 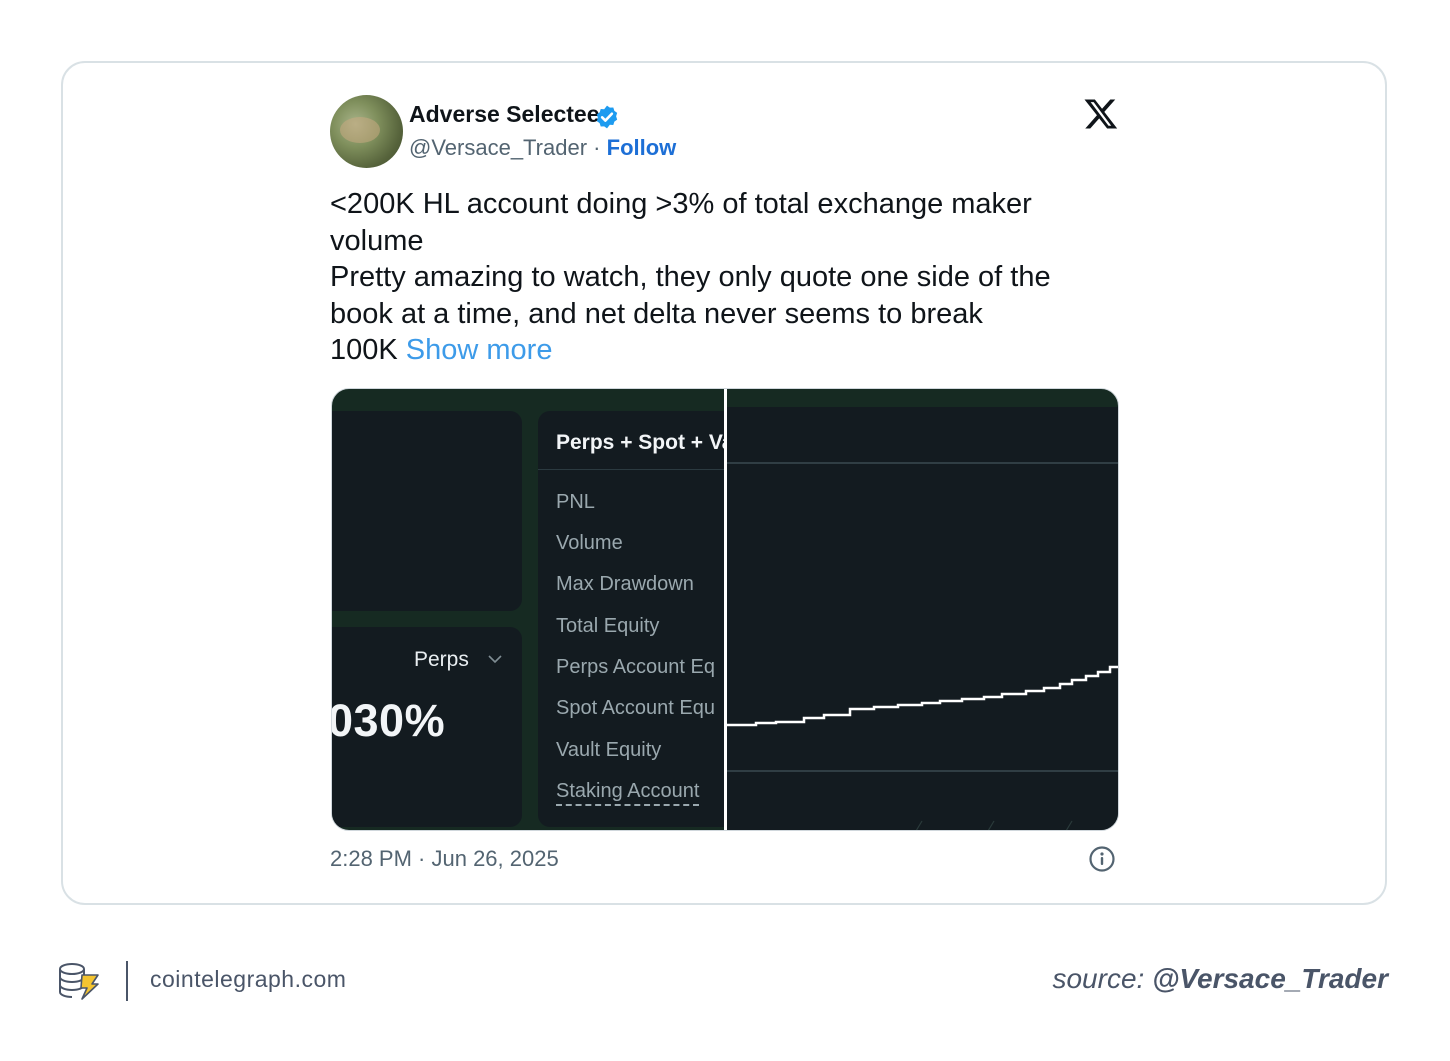 What do you see at coordinates (922, 696) in the screenshot?
I see `equity-step-line` at bounding box center [922, 696].